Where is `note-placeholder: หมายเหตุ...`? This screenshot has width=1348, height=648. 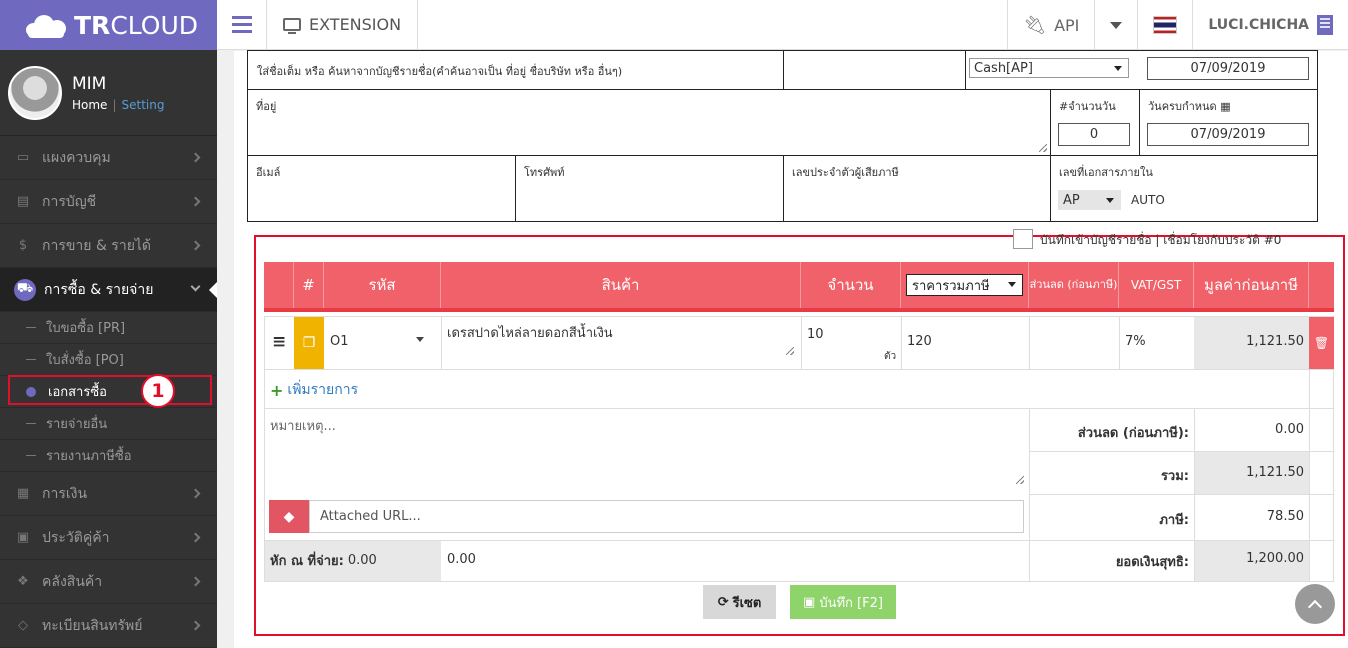 note-placeholder: หมายเหตุ... is located at coordinates (303, 426).